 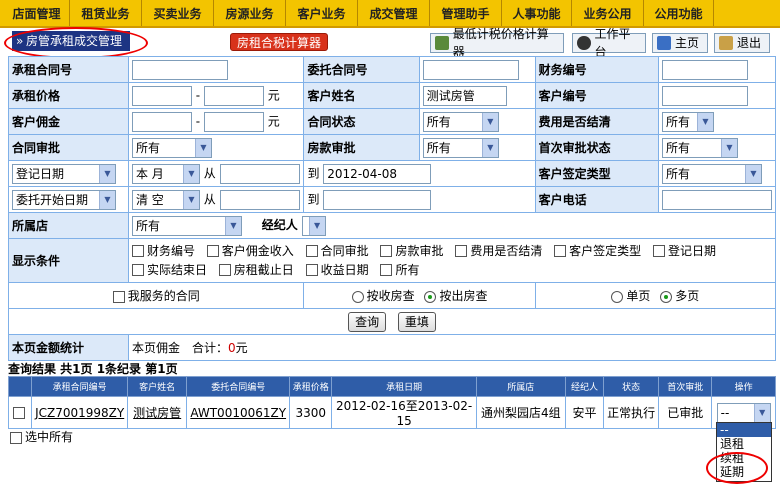 I want to click on nav-item-common-functions: 公用功能, so click(x=679, y=13).